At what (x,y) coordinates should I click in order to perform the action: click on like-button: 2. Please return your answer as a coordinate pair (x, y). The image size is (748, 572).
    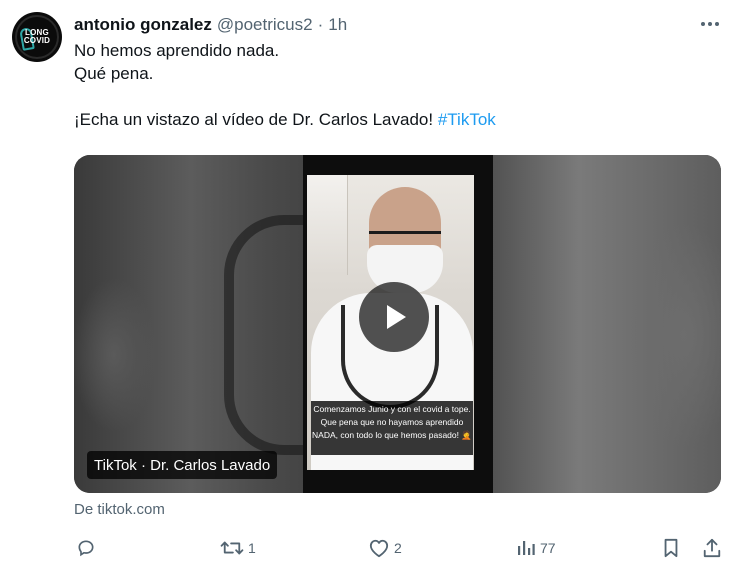
    Looking at the image, I should click on (385, 548).